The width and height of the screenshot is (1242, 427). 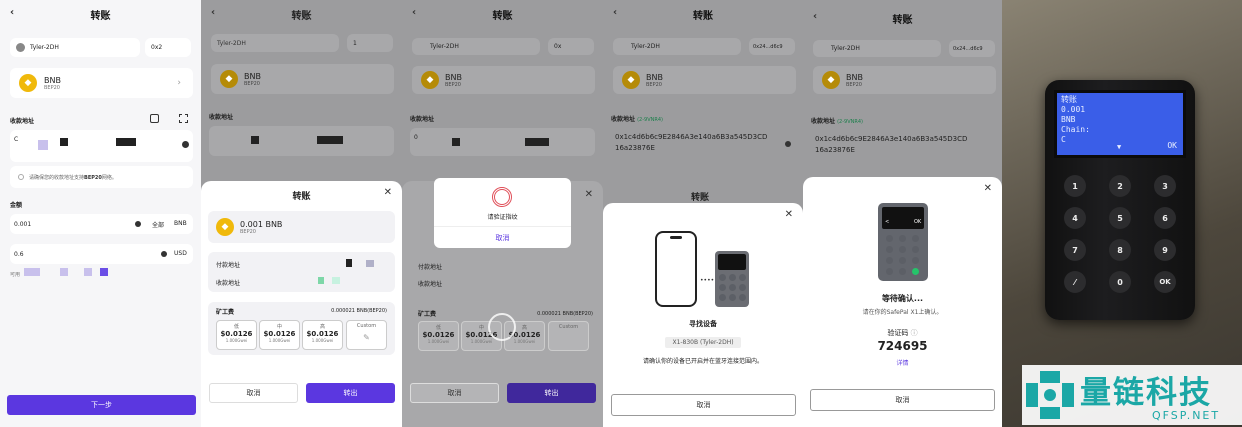 I want to click on chevron-down-icon: ▼, so click(x=1119, y=147).